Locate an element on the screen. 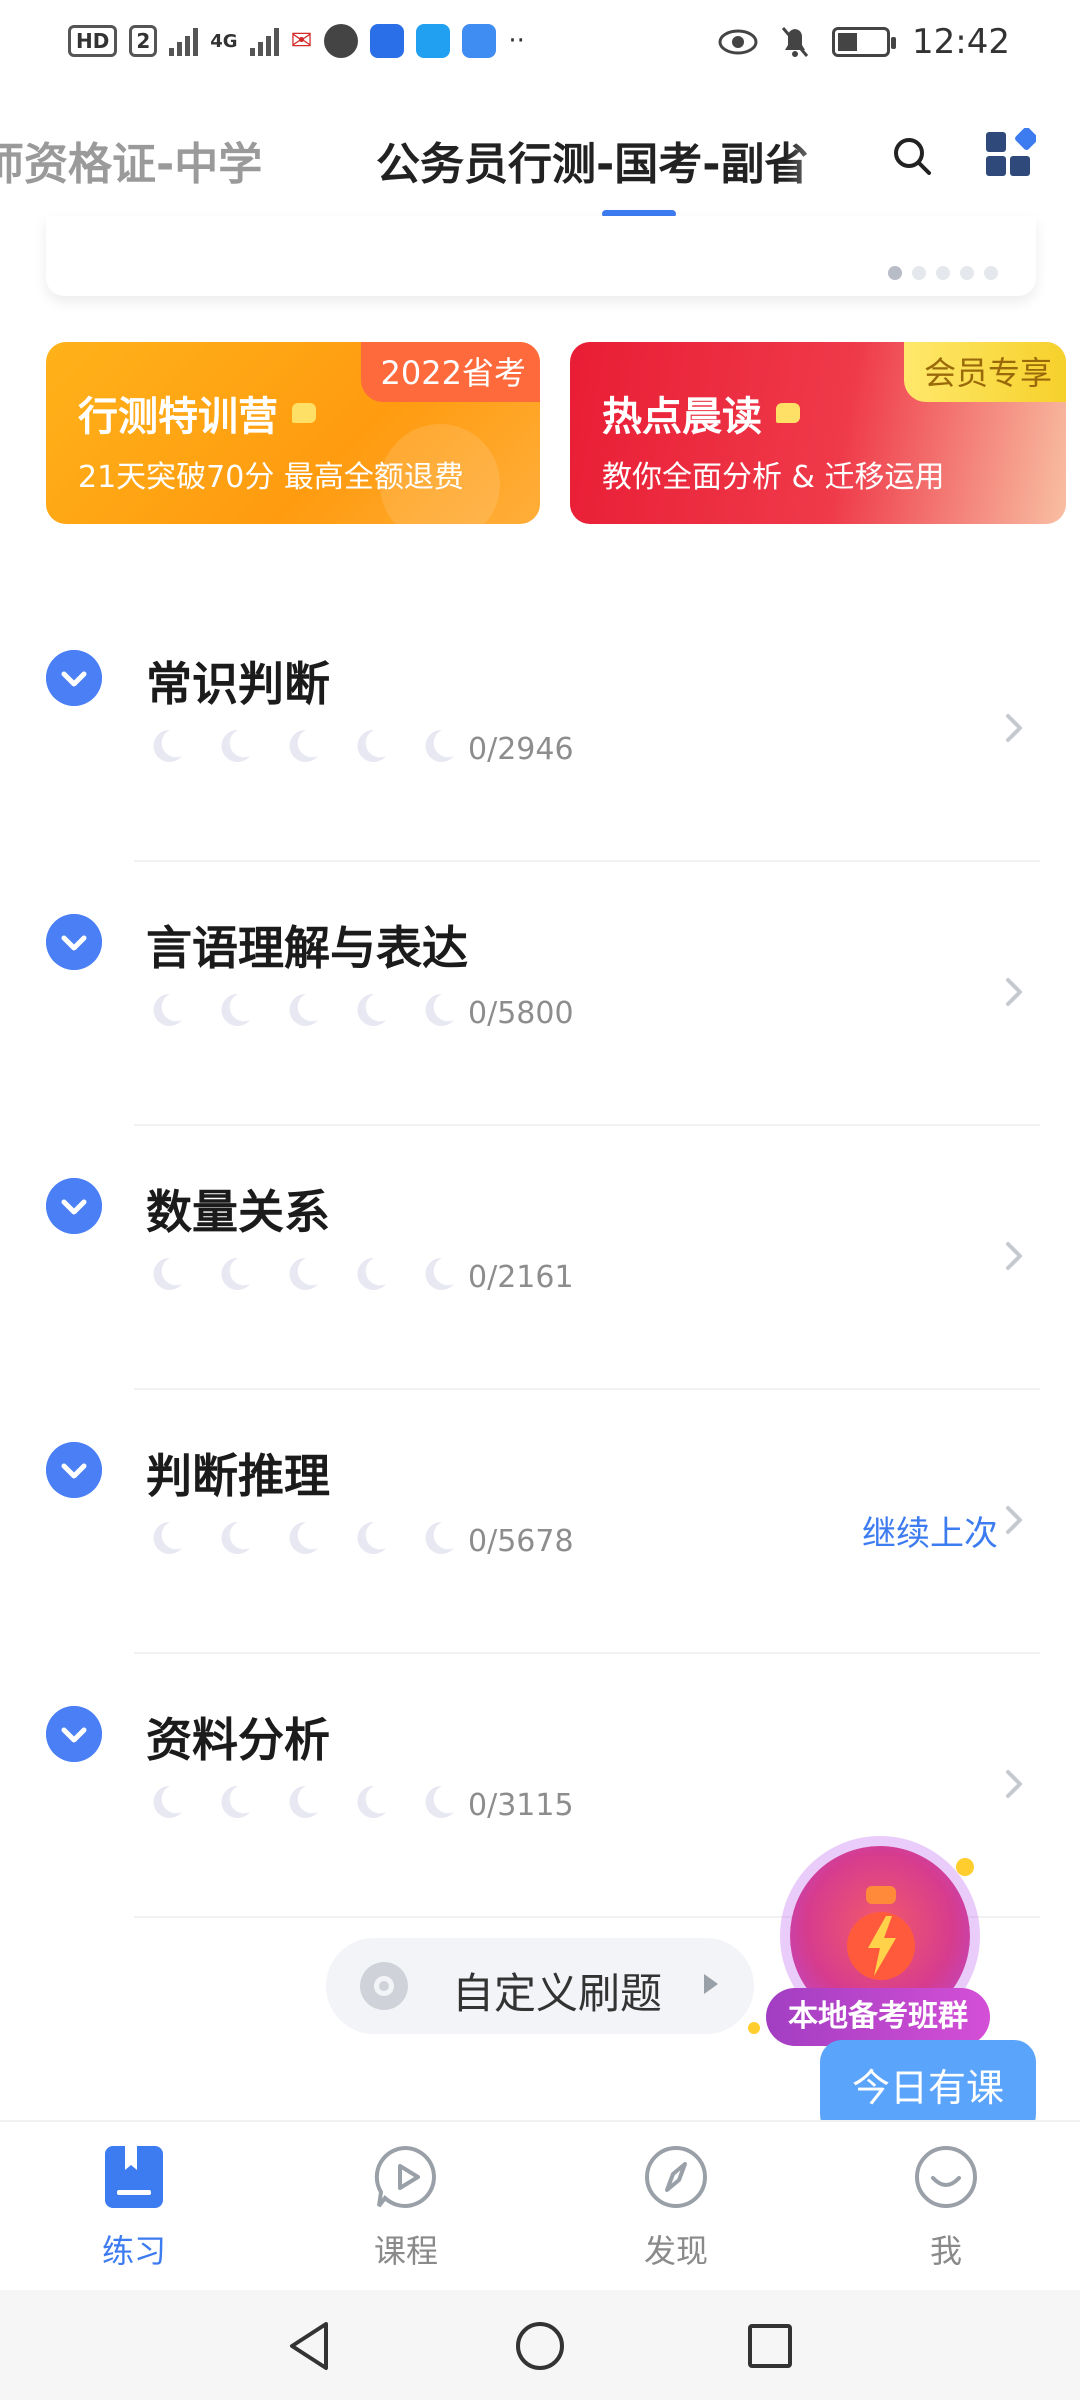 Image resolution: width=1080 pixels, height=2400 pixels. category-name: 言语理解与表达 is located at coordinates (307, 948).